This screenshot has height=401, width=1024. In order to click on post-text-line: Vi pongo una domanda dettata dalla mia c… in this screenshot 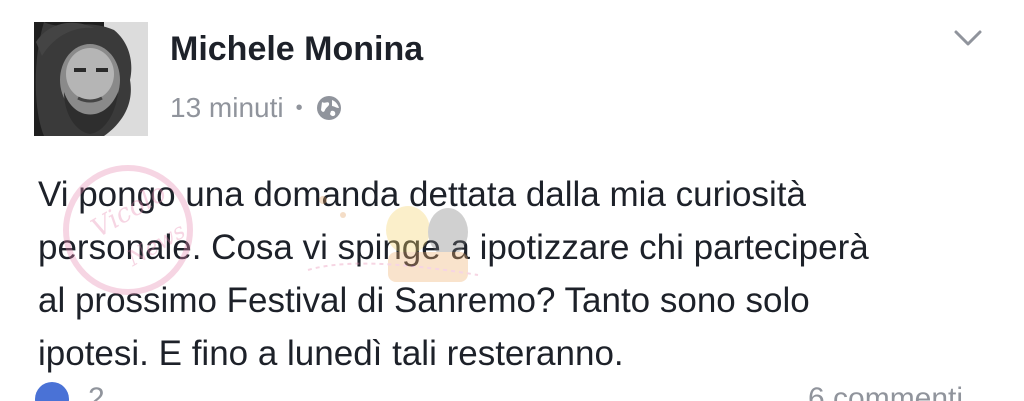, I will do `click(422, 194)`.